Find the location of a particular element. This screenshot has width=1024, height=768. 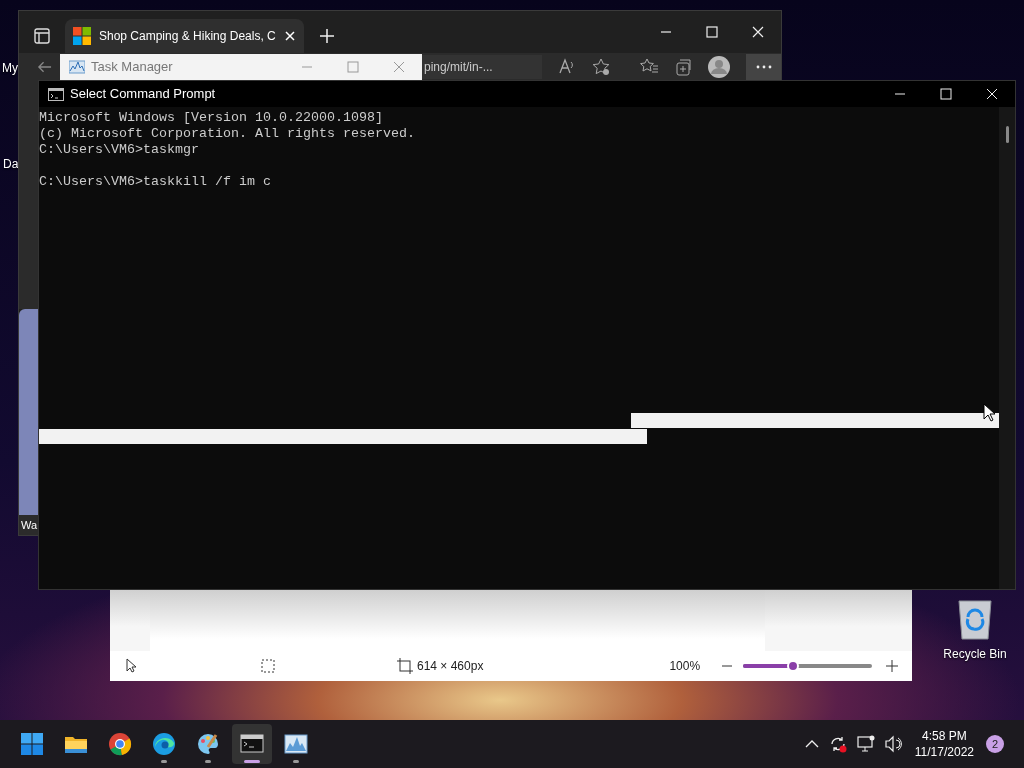

side-panel-label: Wa is located at coordinates (29, 525).